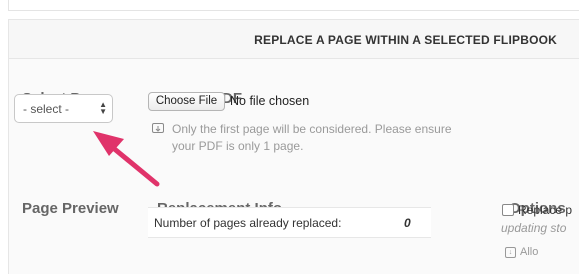 This screenshot has height=274, width=579. What do you see at coordinates (270, 101) in the screenshot?
I see `file-status: No file chosen` at bounding box center [270, 101].